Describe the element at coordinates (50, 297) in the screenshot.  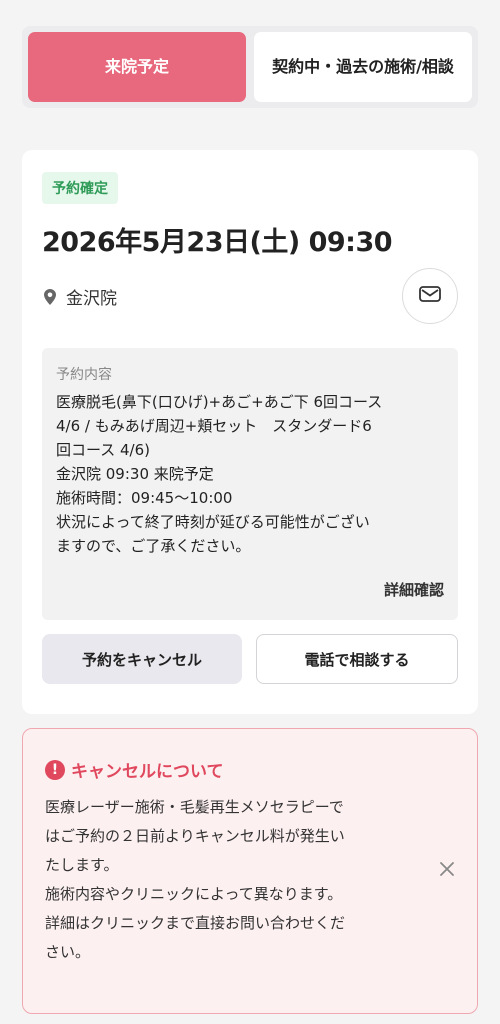
I see `map-pin-icon` at that location.